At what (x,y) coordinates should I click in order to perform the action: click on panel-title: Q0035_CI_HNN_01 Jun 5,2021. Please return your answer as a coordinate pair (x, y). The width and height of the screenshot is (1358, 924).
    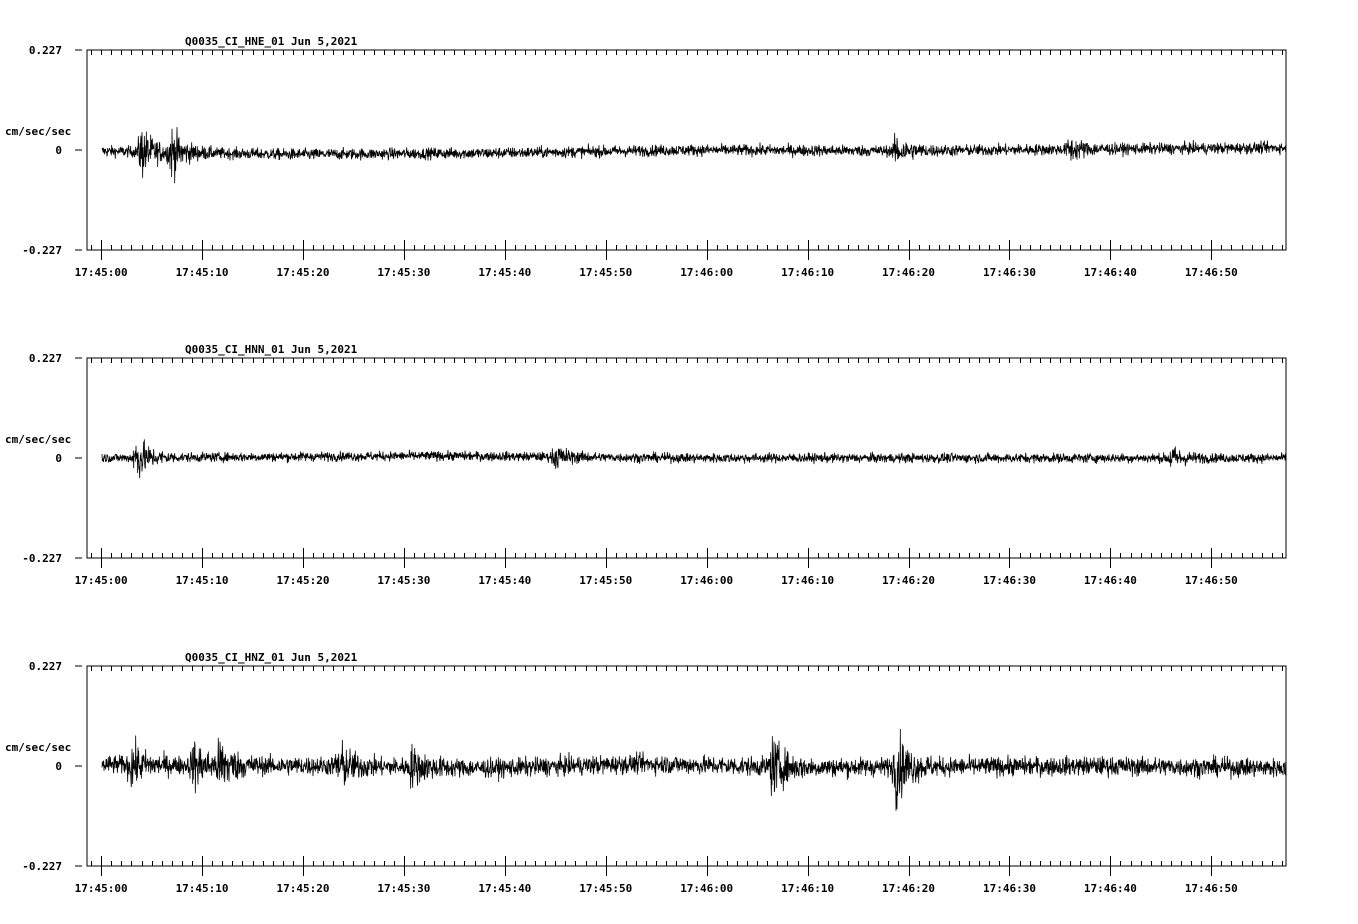
    Looking at the image, I should click on (271, 349).